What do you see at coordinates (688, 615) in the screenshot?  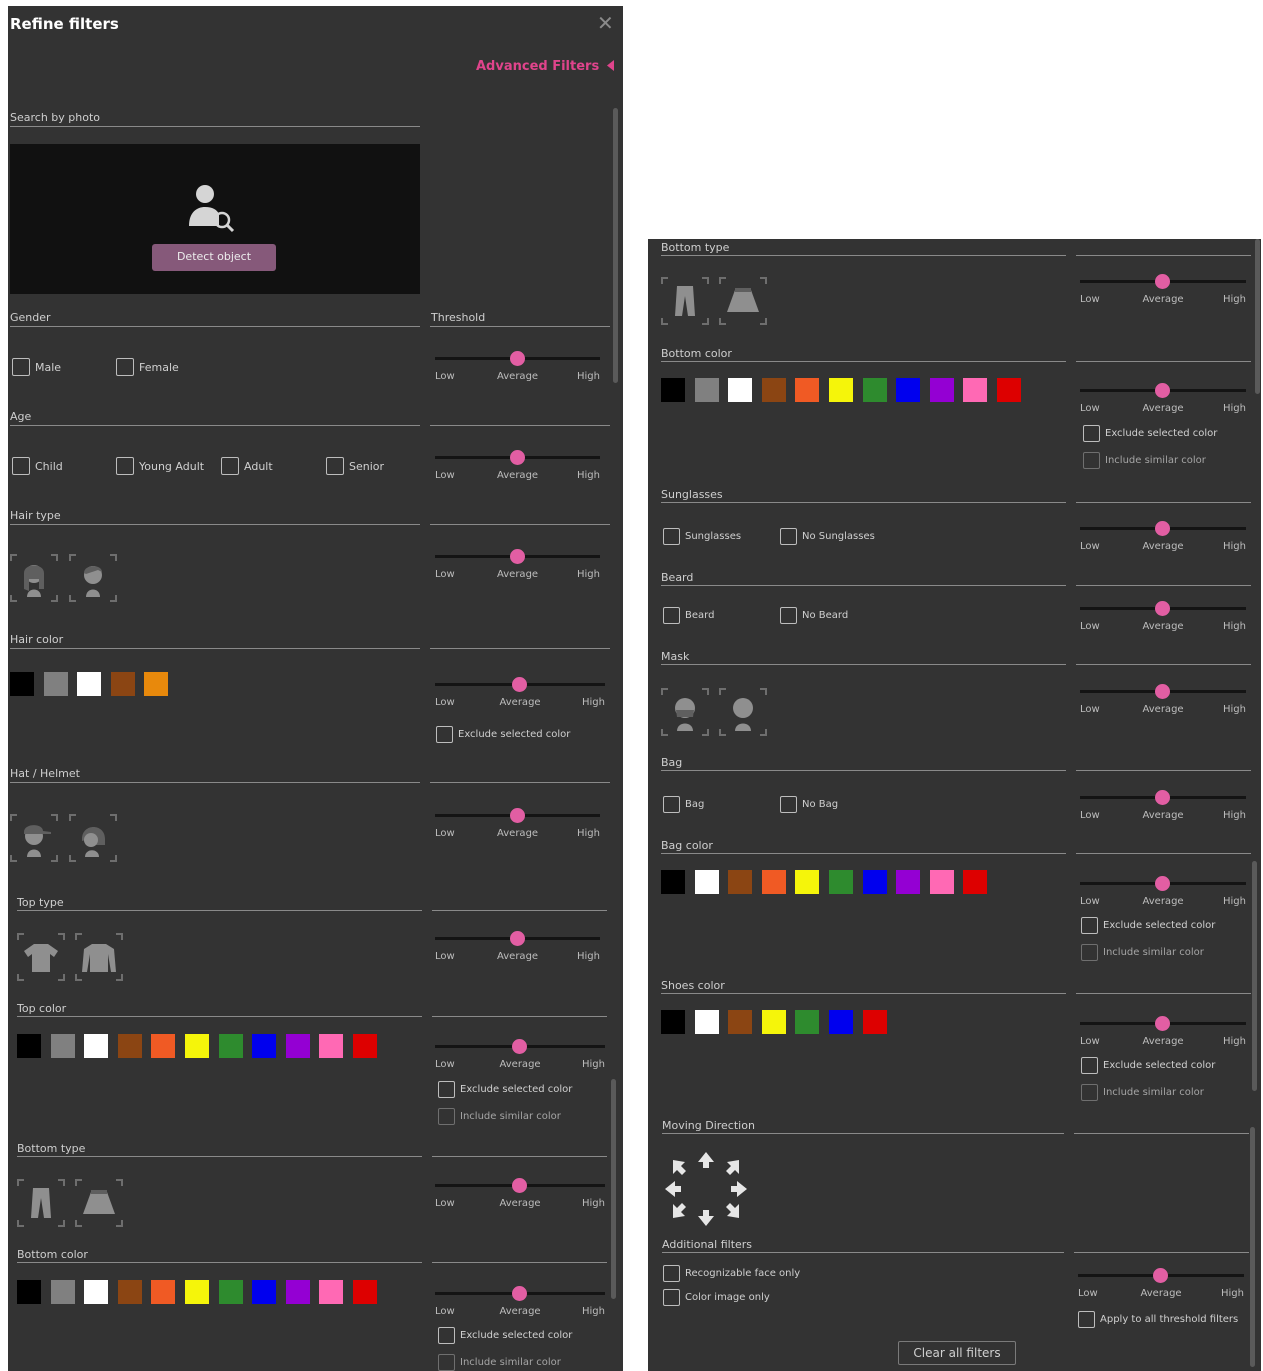 I see `beard-checkbox: Beard` at bounding box center [688, 615].